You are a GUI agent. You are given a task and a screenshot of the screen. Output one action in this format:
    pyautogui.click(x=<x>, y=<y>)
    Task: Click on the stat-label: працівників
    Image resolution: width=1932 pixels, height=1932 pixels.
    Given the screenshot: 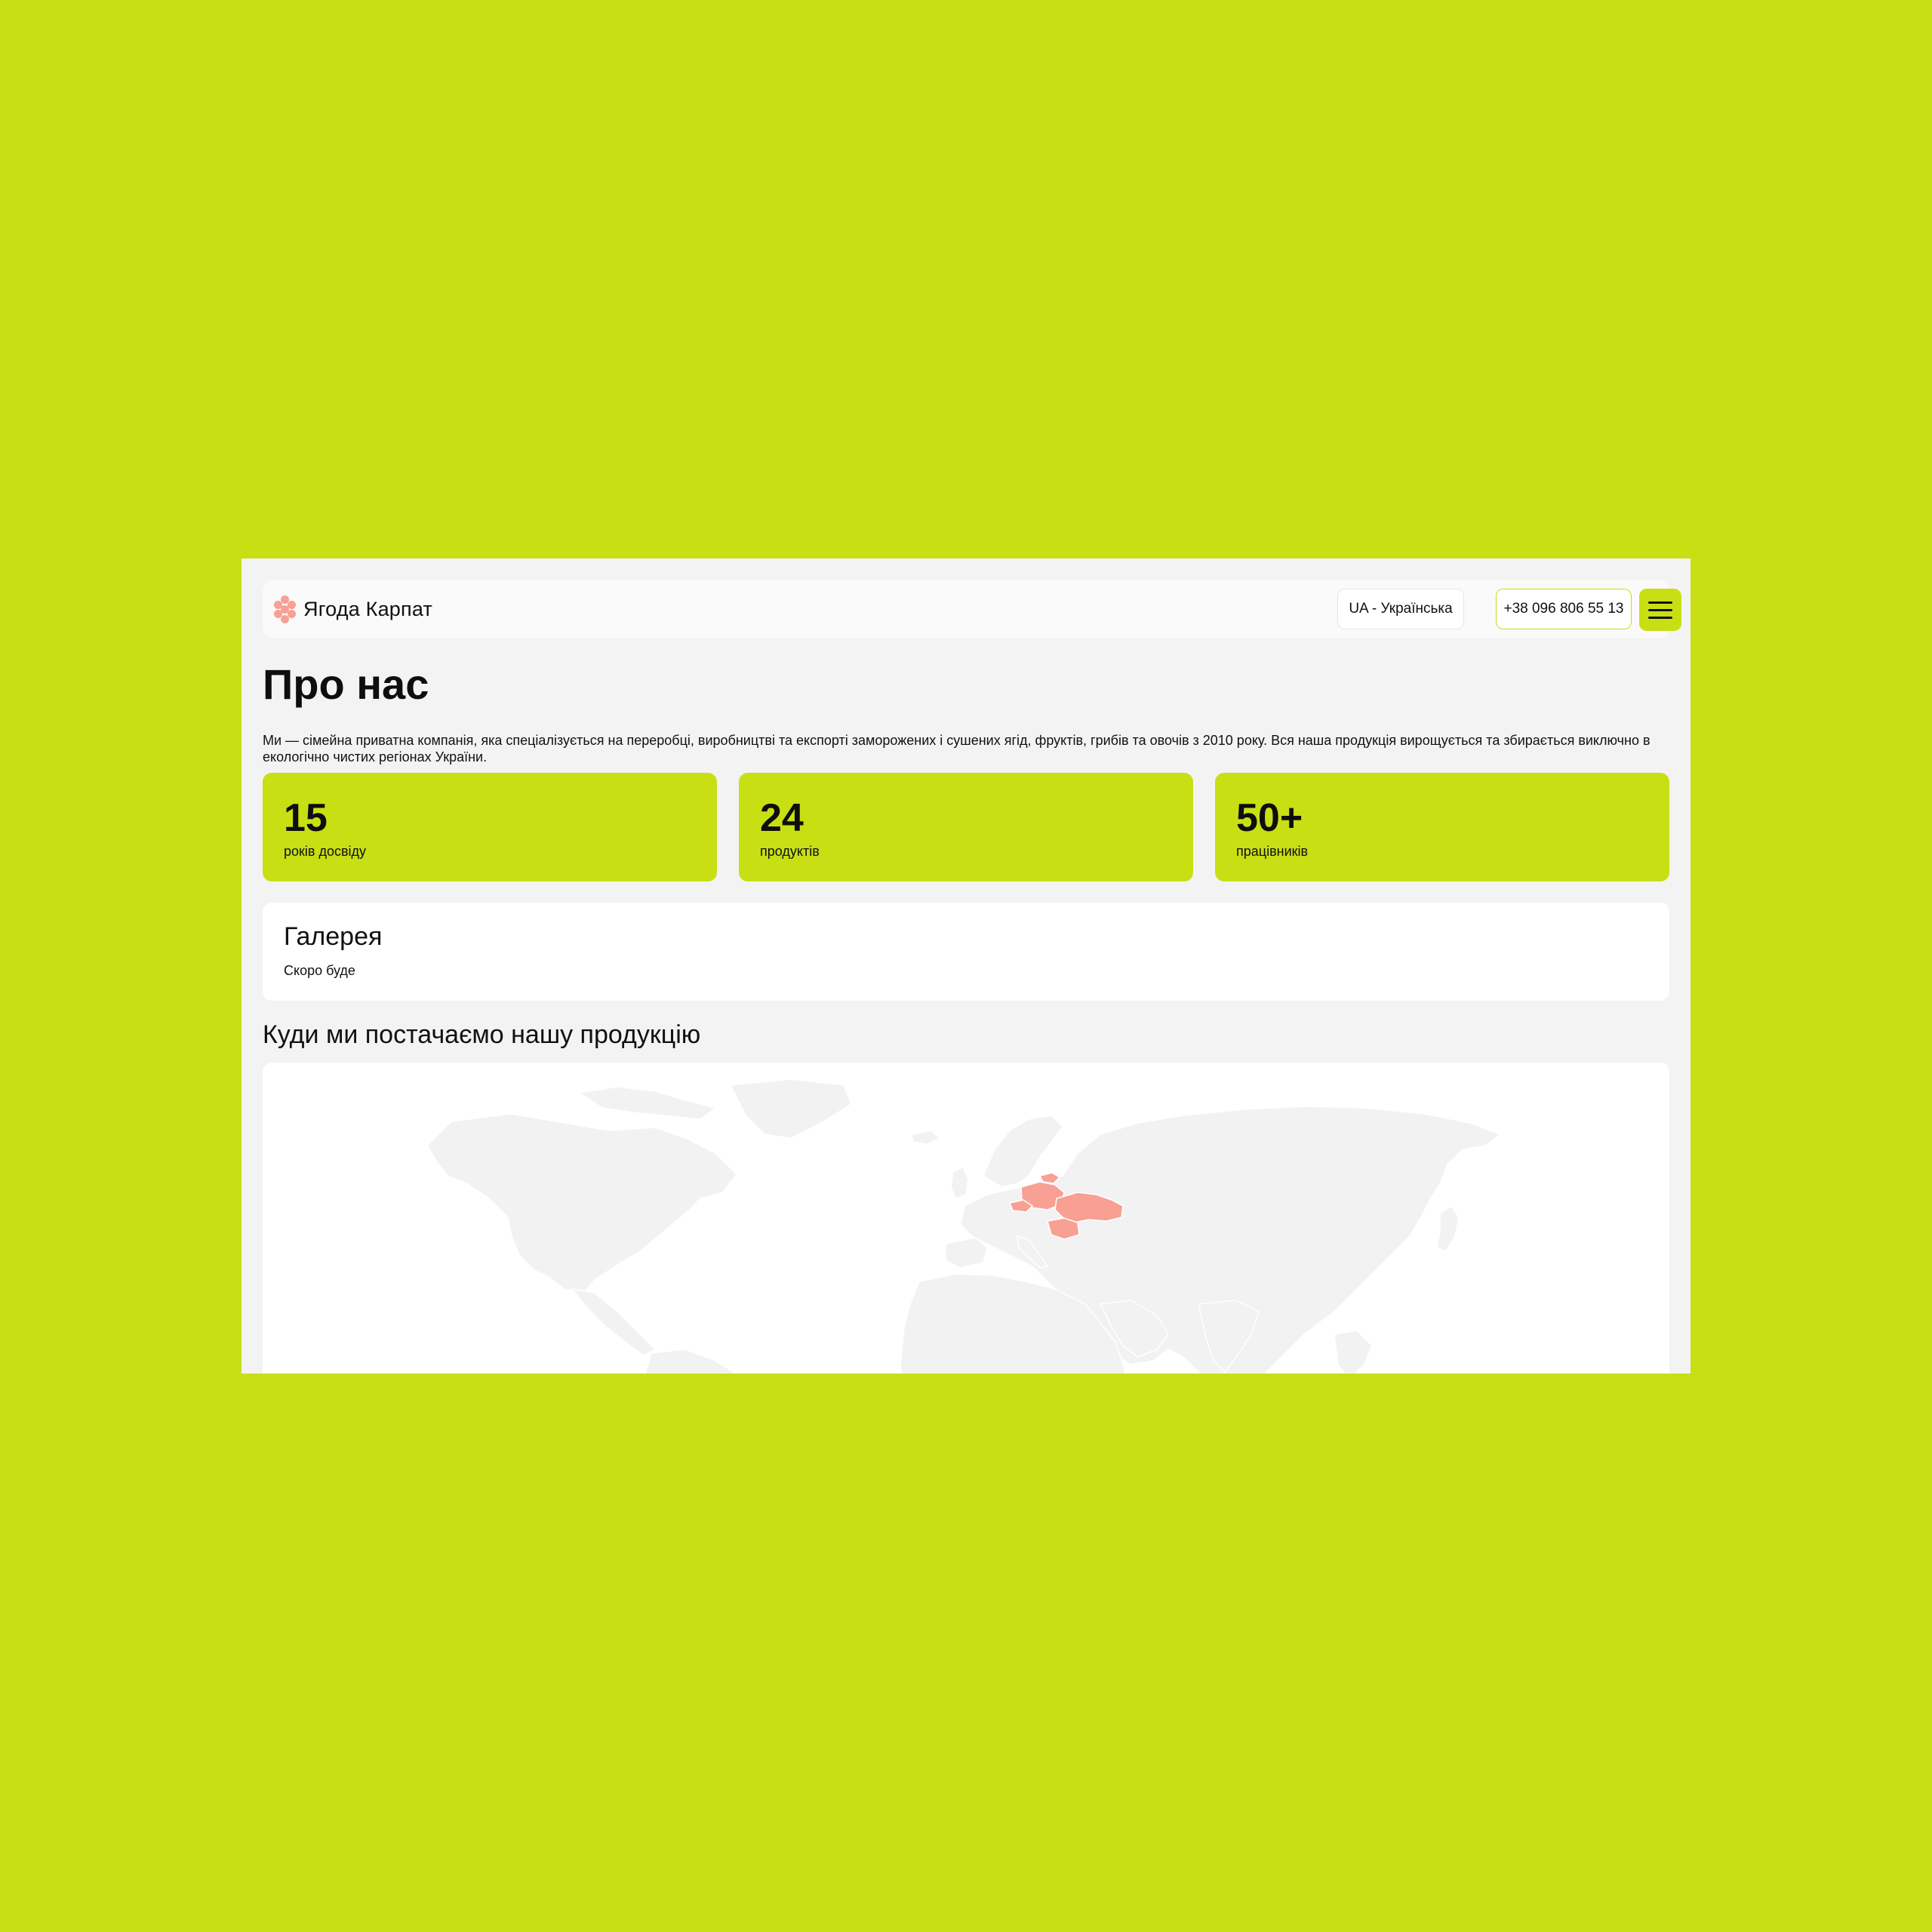 What is the action you would take?
    pyautogui.click(x=1272, y=851)
    